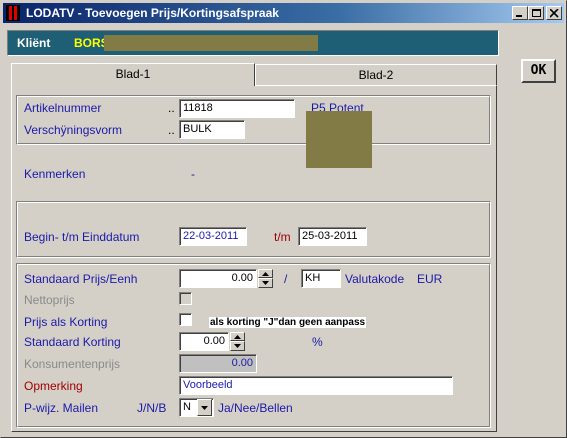 This screenshot has height=438, width=567. I want to click on price-unit-input: KH, so click(321, 278).